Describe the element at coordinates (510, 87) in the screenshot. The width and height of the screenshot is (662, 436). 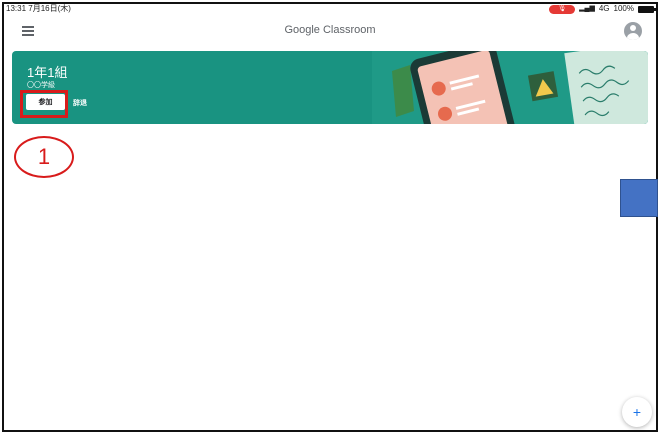
I see `card-illustration` at that location.